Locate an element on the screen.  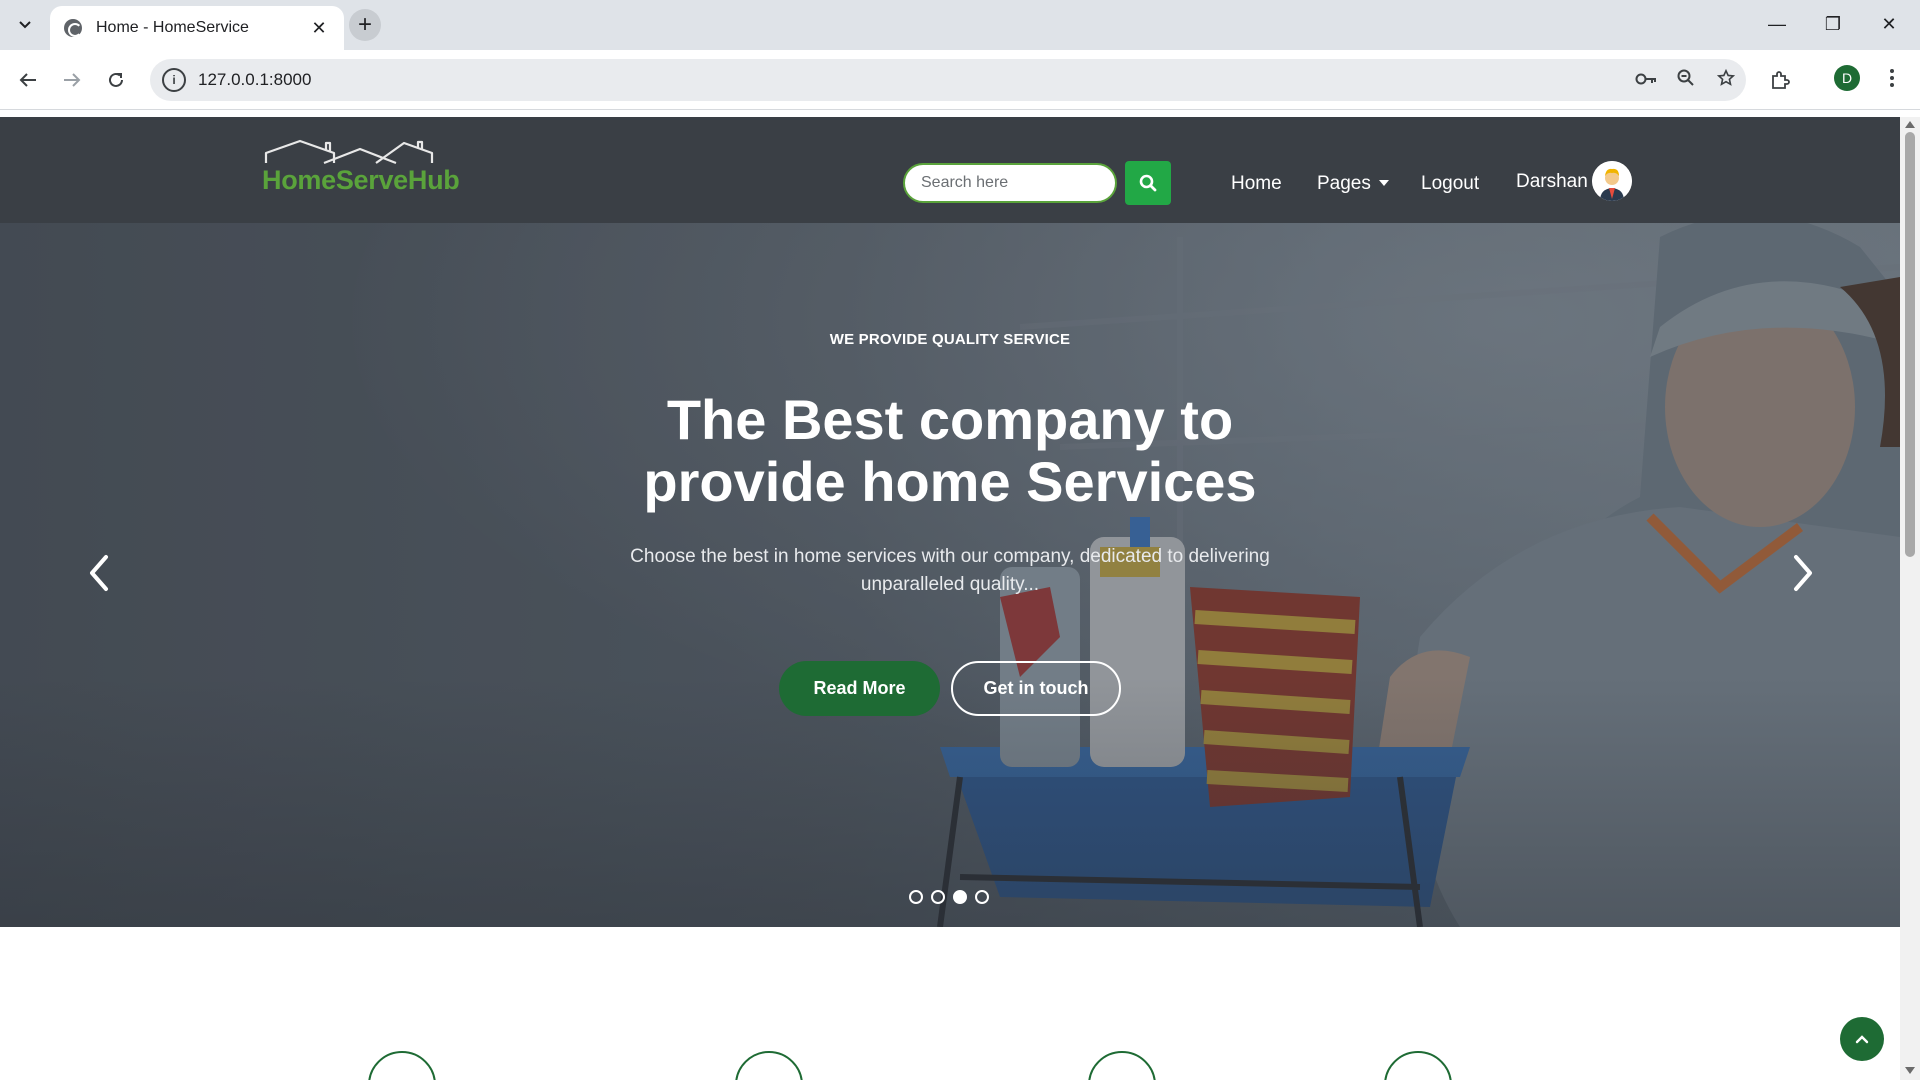
hero-eyebrow: WE PROVIDE QUALITY SERVICE is located at coordinates (950, 339).